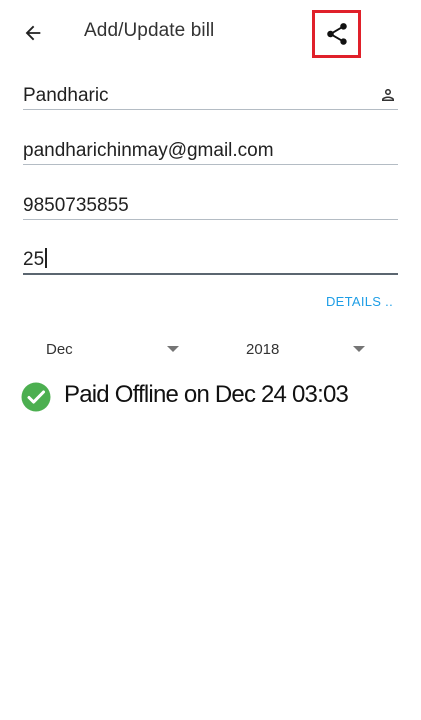 This screenshot has width=421, height=720. What do you see at coordinates (308, 349) in the screenshot?
I see `year-dropdown: 2018` at bounding box center [308, 349].